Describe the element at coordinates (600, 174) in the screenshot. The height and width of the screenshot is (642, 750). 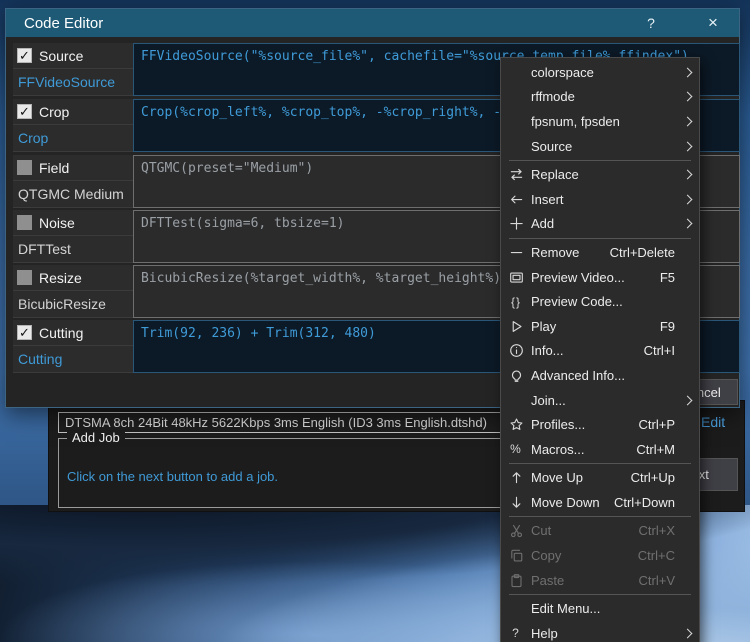
I see `menu-item-replace: Replace` at that location.